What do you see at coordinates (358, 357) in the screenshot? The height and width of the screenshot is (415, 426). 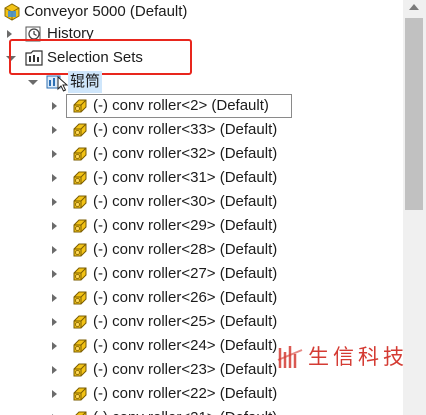 I see `watermark-text: 生信科技` at bounding box center [358, 357].